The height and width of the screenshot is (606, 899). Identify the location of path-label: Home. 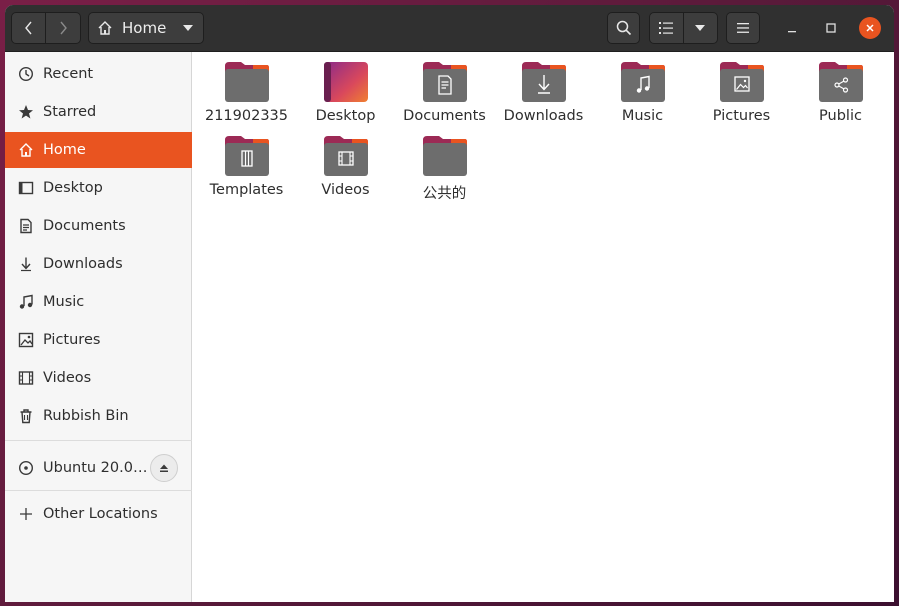
(144, 28).